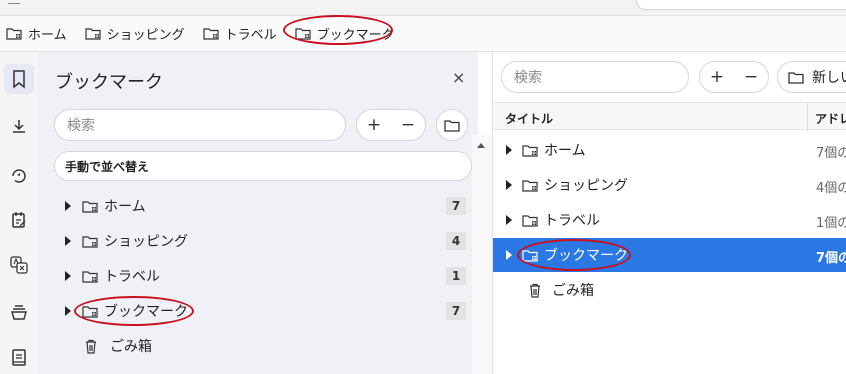  I want to click on bookmarks-bar: ホーム ショッピング トラベル ブックマーク, so click(423, 33).